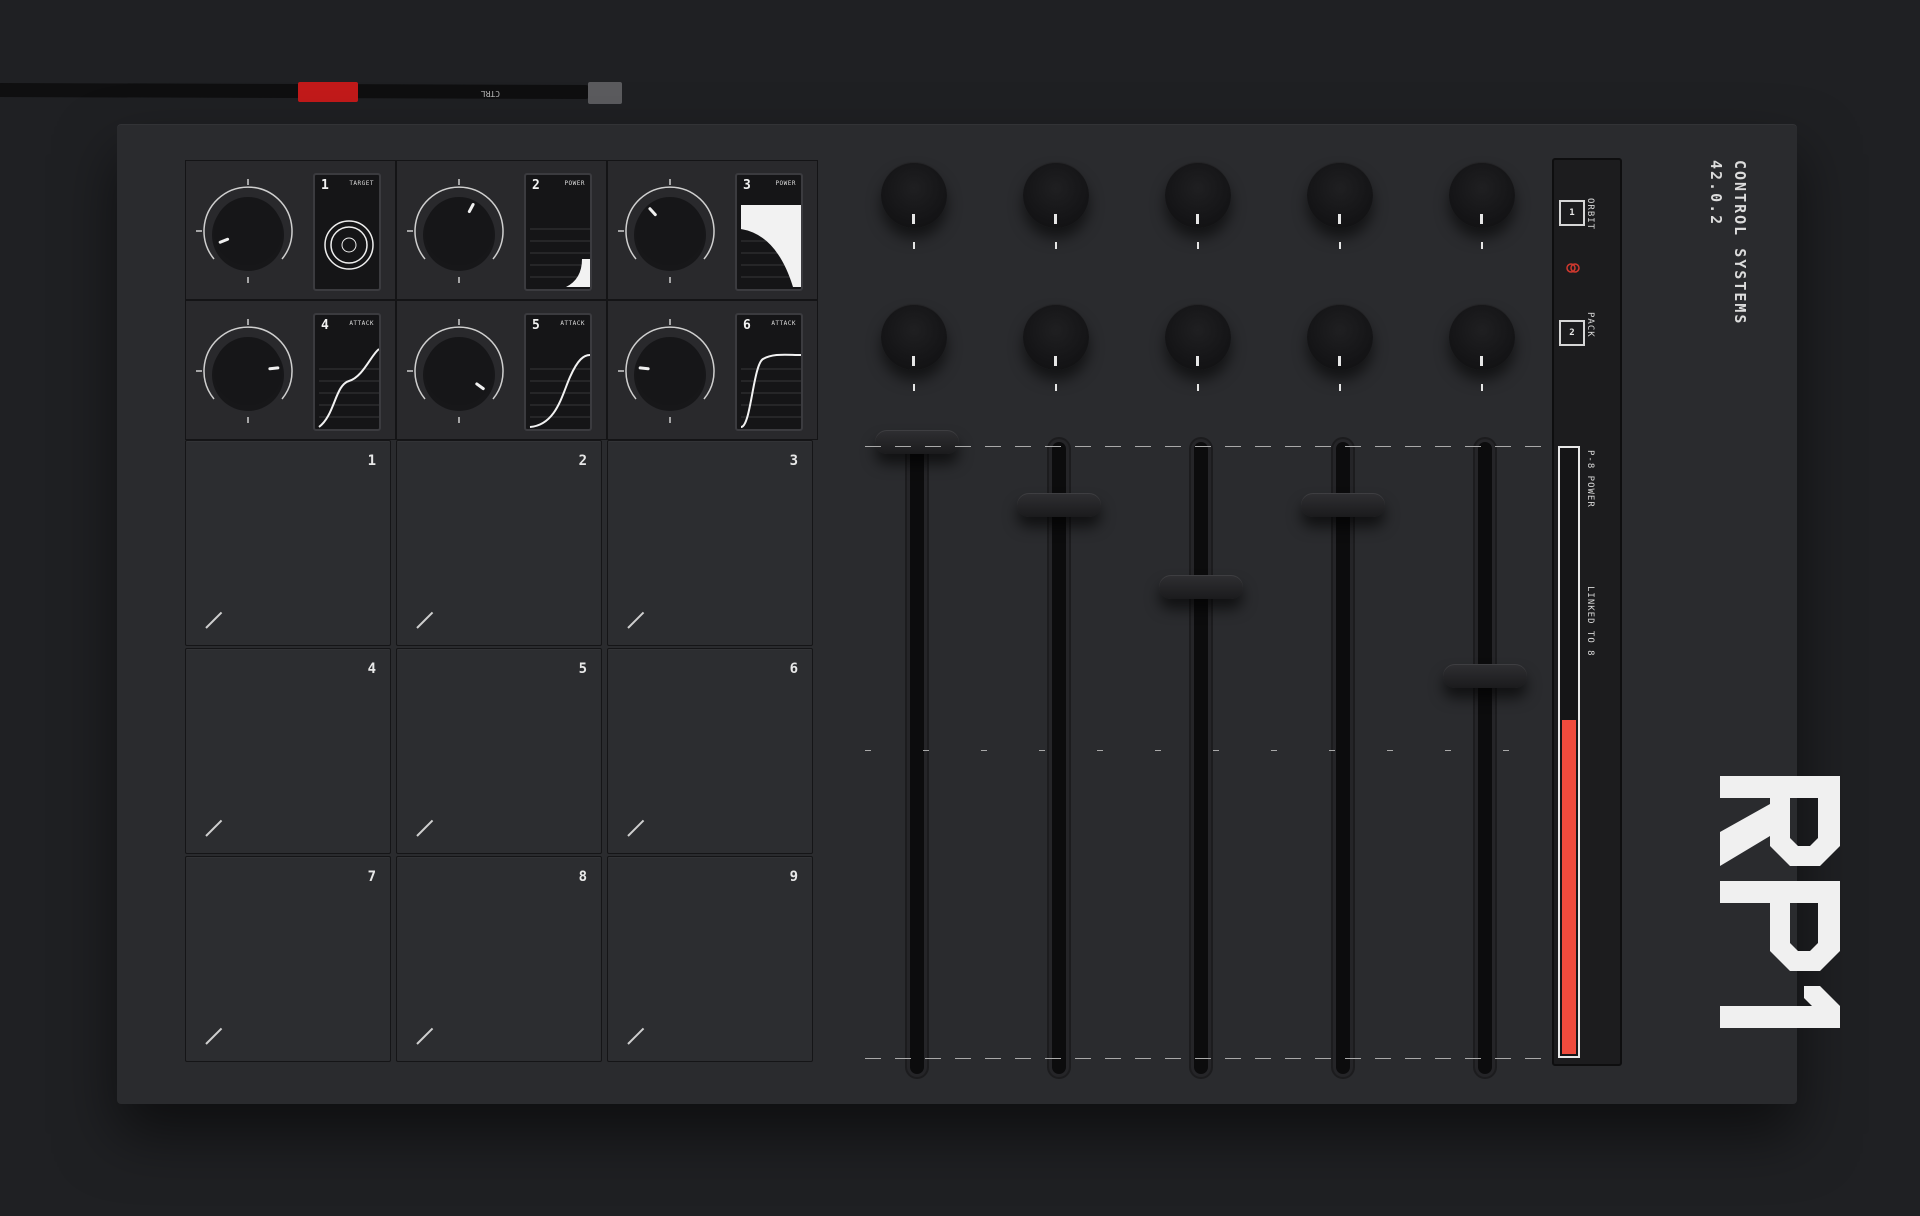  Describe the element at coordinates (793, 877) in the screenshot. I see `pad-number: 9` at that location.